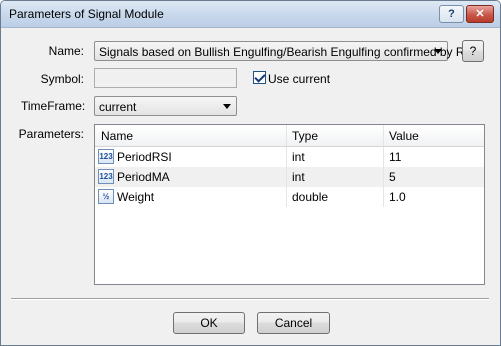  I want to click on param-name: PeriodRSI, so click(144, 157).